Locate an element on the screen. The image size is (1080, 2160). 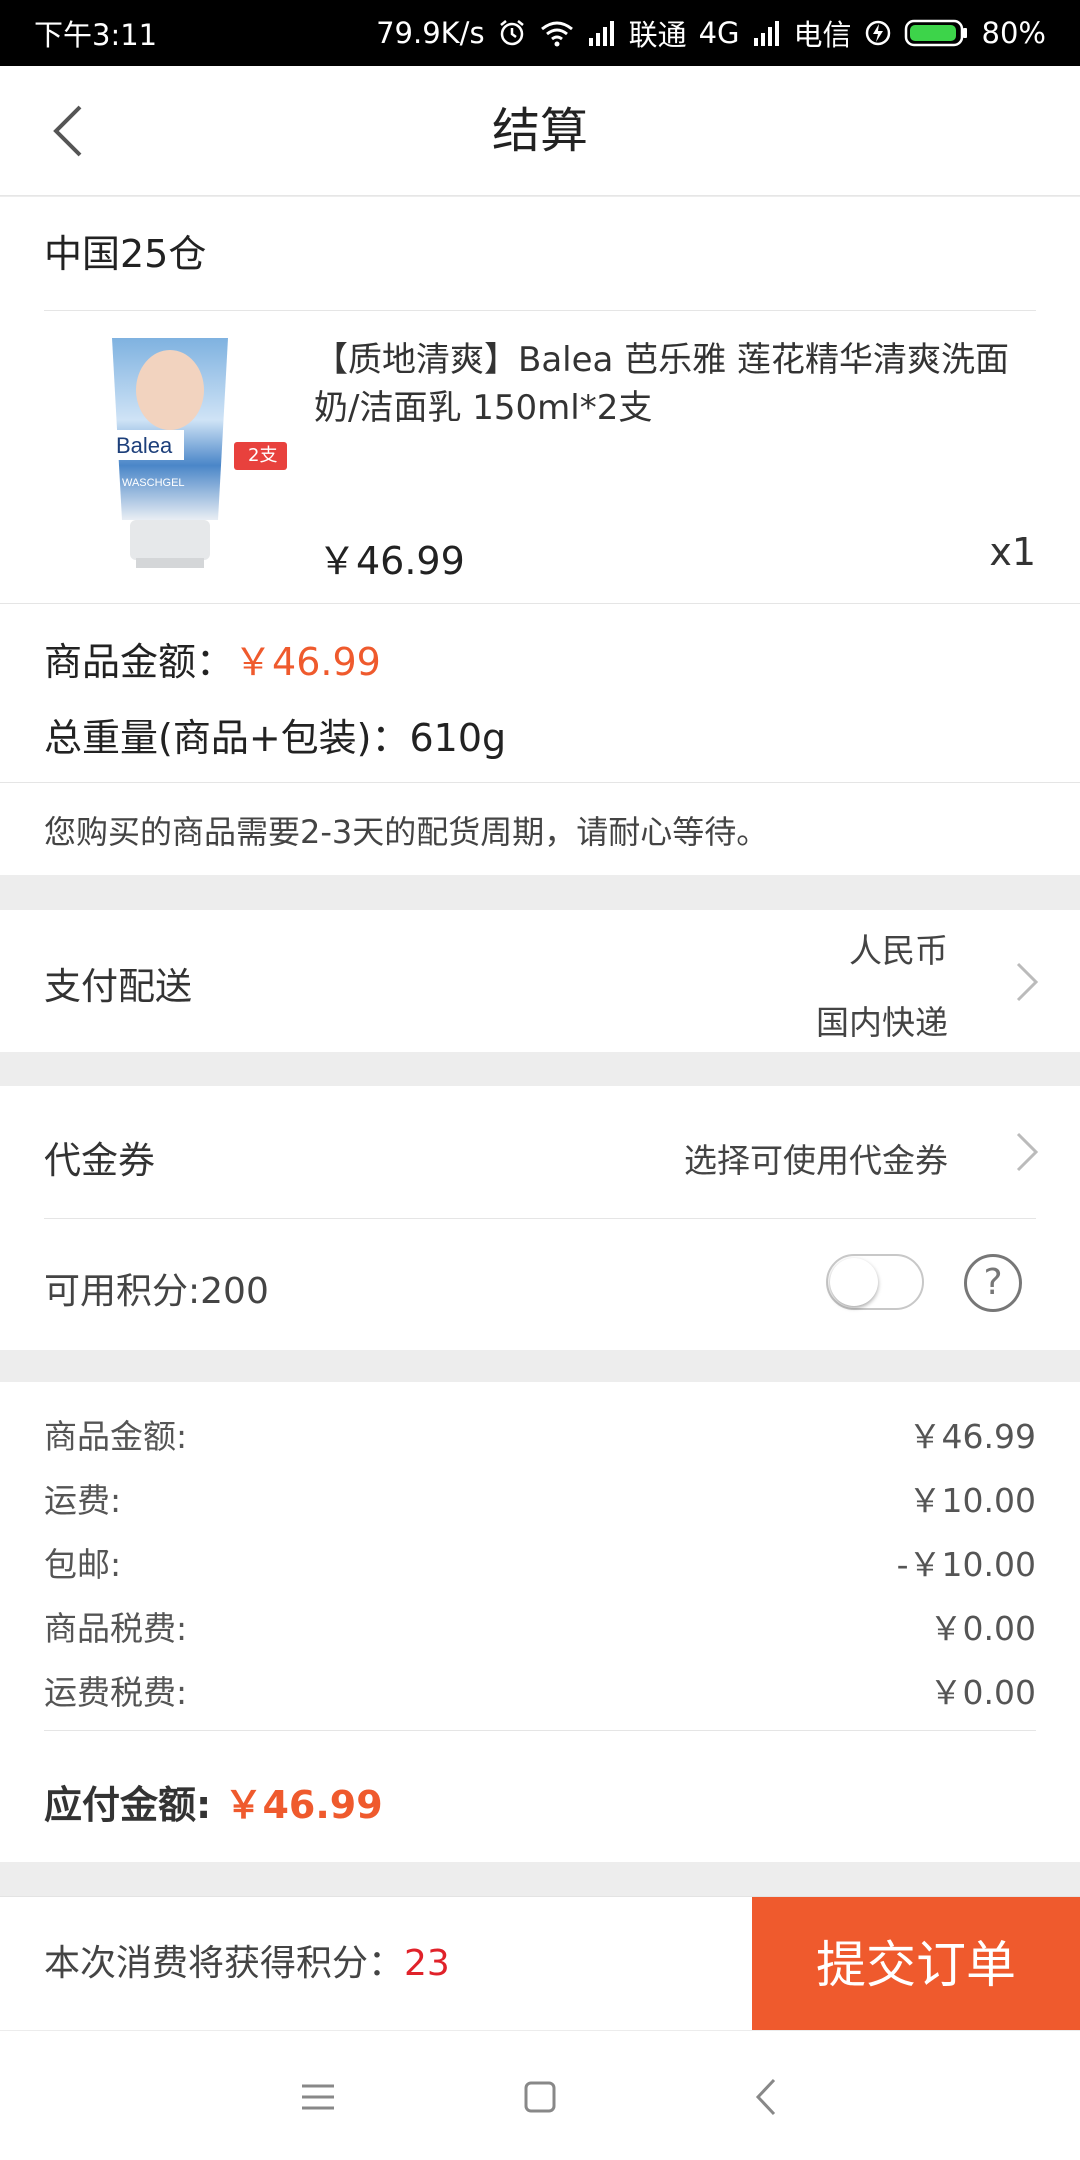
product-image: Balea WASCHGEL is located at coordinates (170, 350).